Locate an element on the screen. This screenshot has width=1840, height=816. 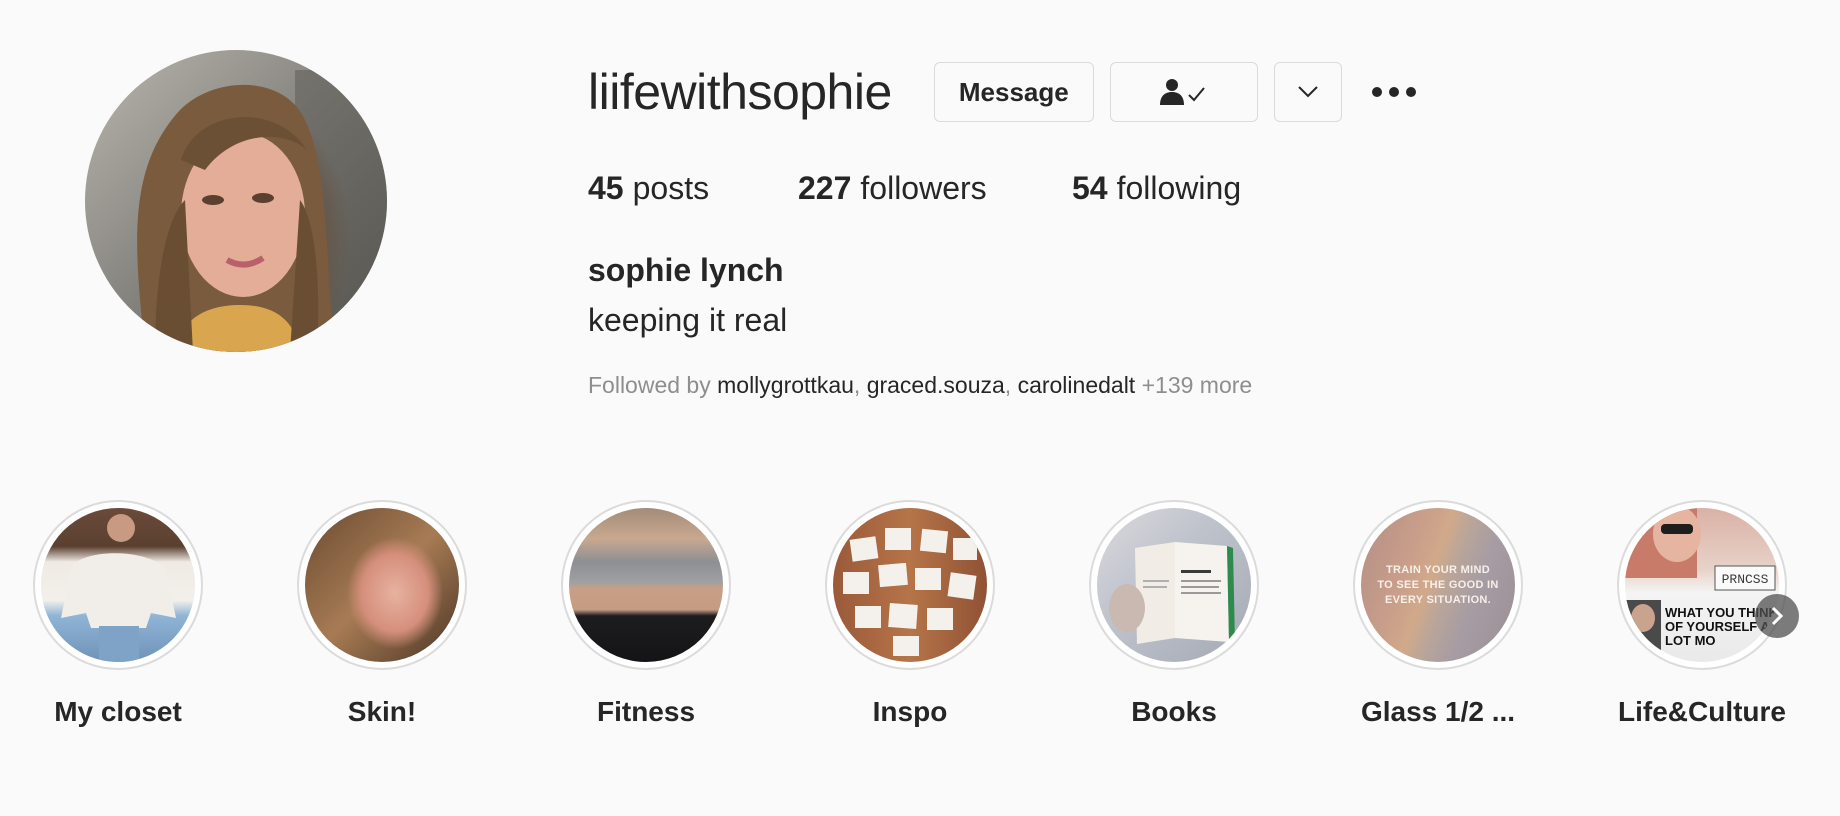
posts-stat: 45 posts is located at coordinates (693, 188).